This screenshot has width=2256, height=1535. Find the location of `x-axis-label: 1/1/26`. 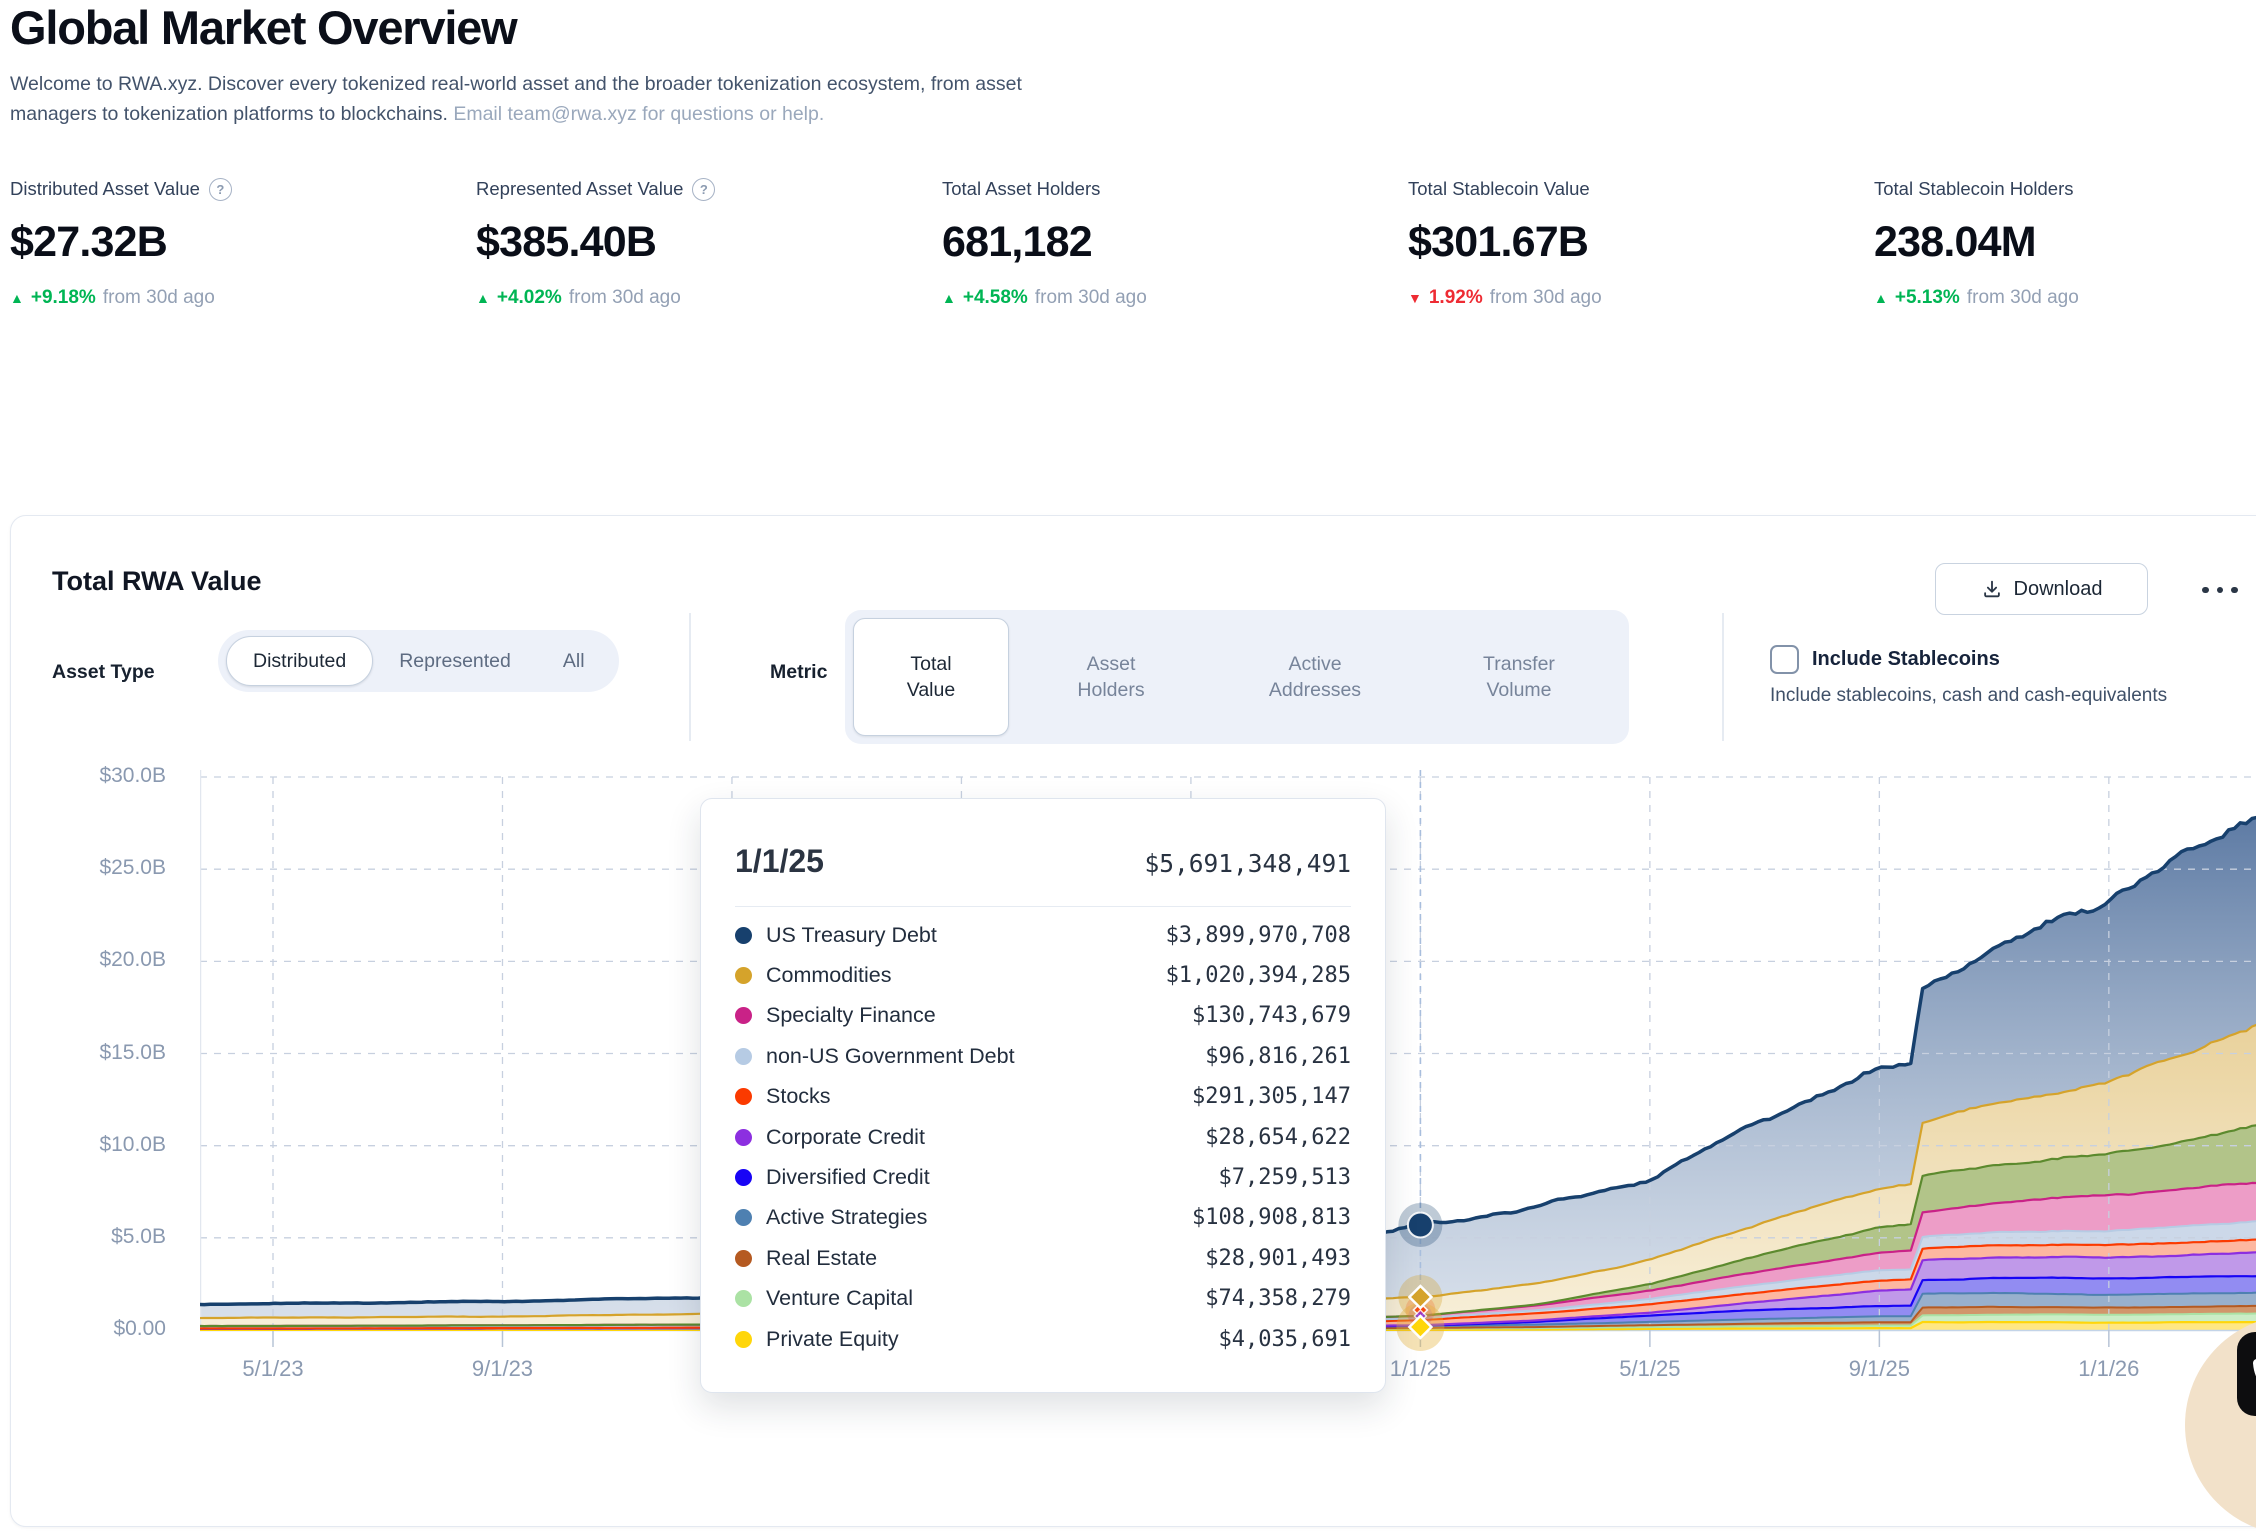

x-axis-label: 1/1/26 is located at coordinates (2109, 1368).